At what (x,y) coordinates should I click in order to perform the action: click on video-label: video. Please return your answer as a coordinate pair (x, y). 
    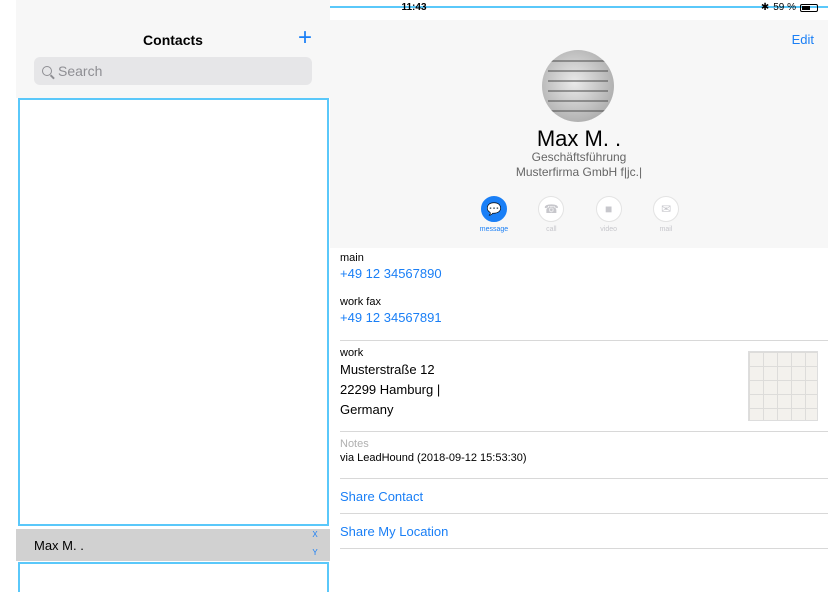
    Looking at the image, I should click on (609, 229).